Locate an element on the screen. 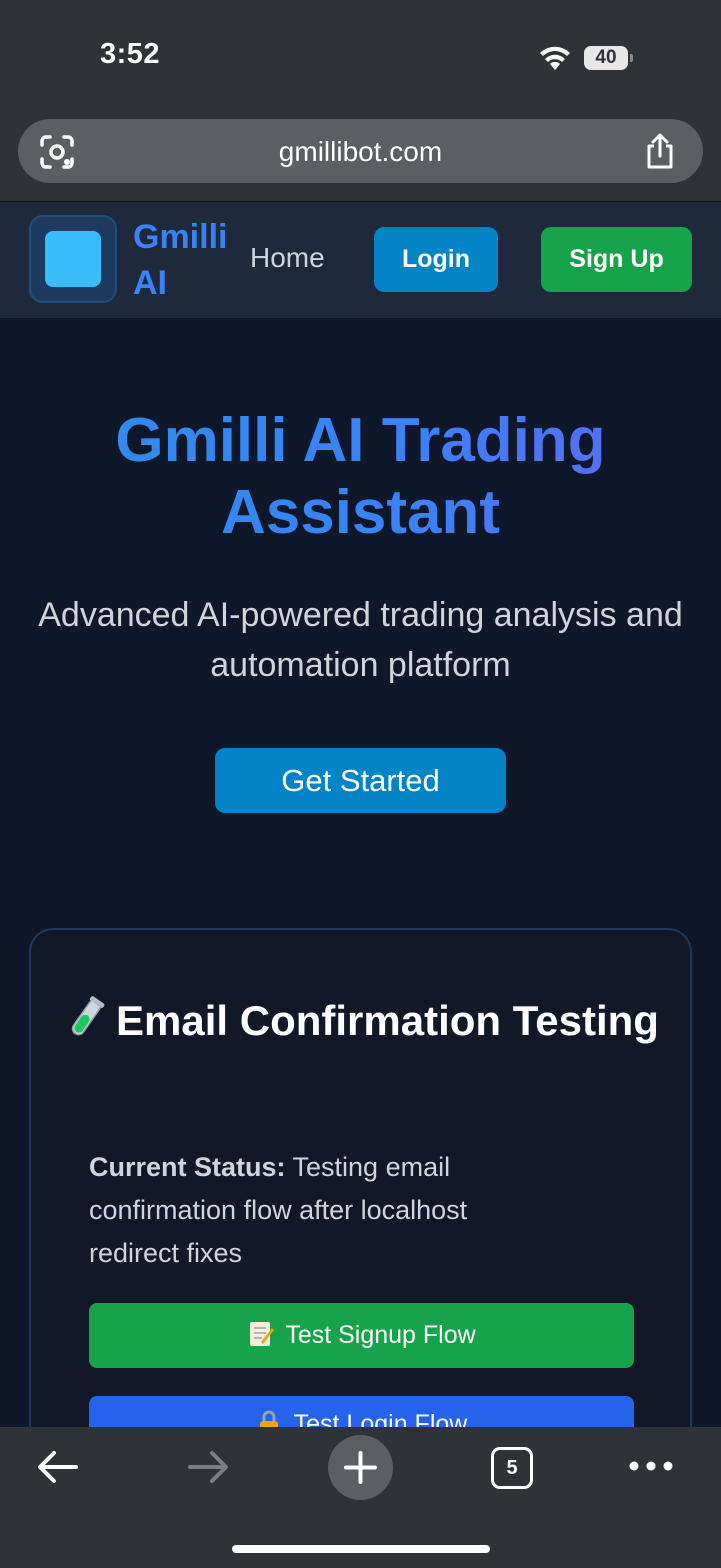 This screenshot has height=1568, width=721. test-signup-flow-button: Test Signup Flow is located at coordinates (361, 1335).